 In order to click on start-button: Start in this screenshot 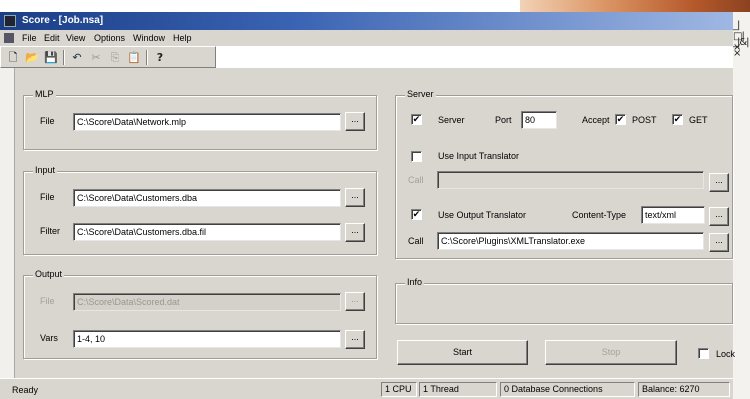, I will do `click(462, 352)`.